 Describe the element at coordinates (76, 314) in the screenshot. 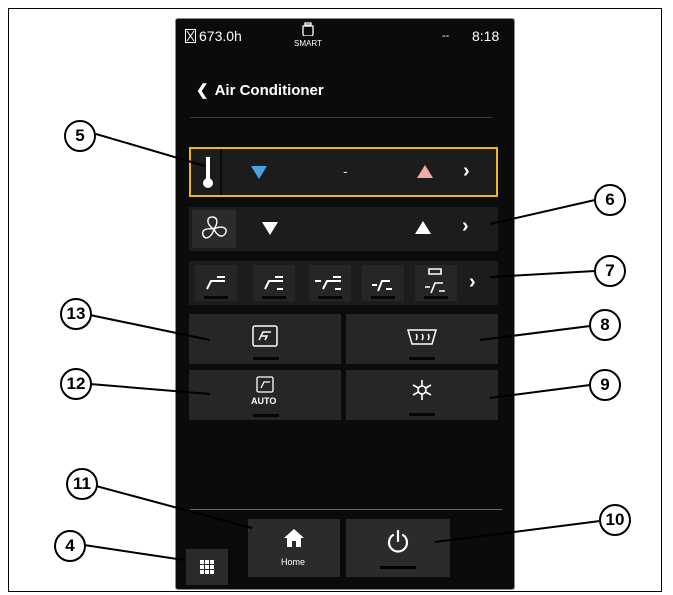

I see `callout-13: 13` at that location.